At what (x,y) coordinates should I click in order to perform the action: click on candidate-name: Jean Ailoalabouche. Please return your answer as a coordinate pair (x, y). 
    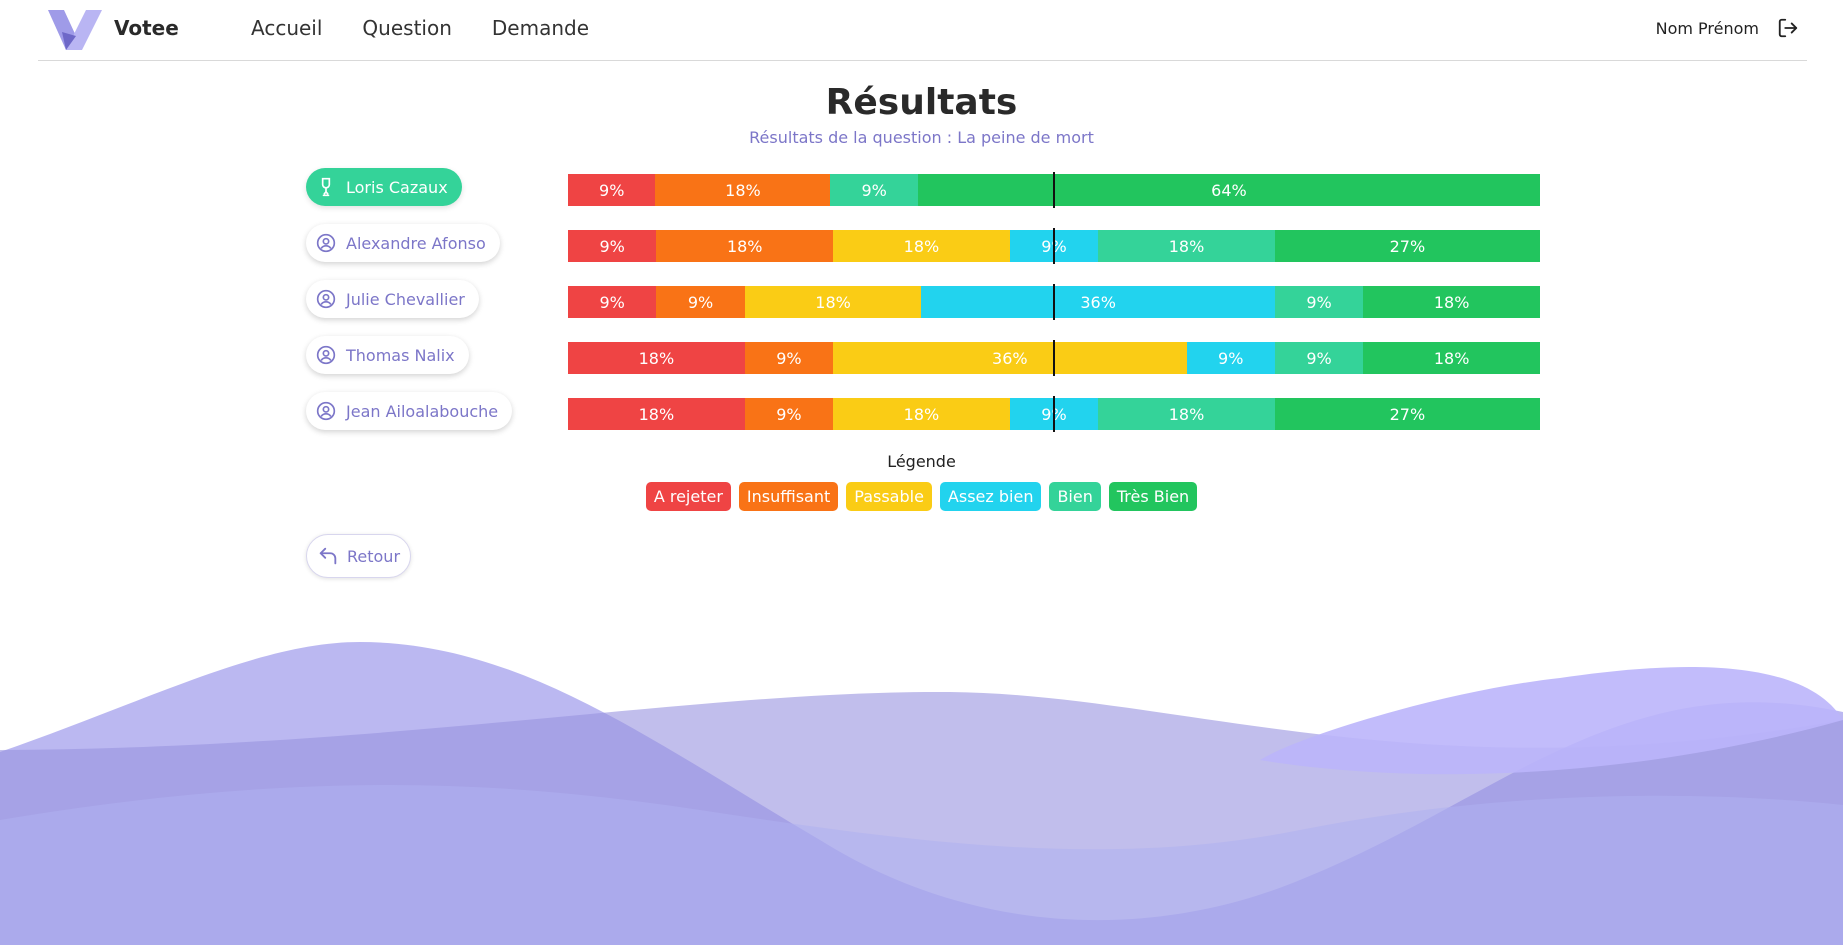
    Looking at the image, I should click on (422, 411).